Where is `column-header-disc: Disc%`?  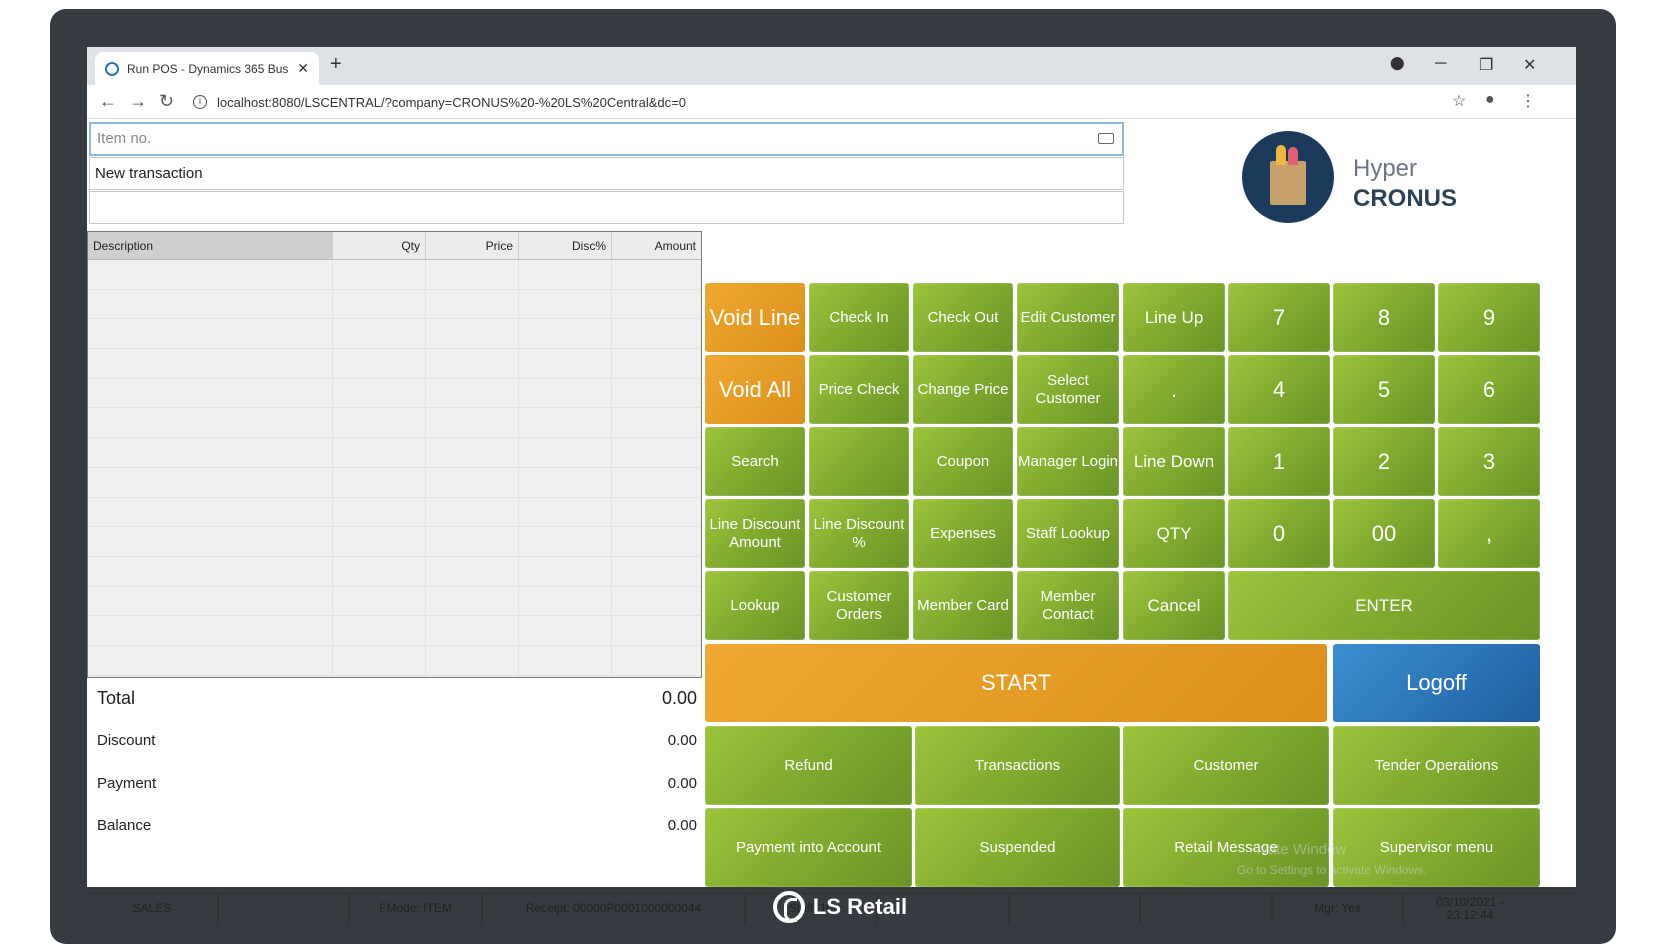 column-header-disc: Disc% is located at coordinates (565, 245).